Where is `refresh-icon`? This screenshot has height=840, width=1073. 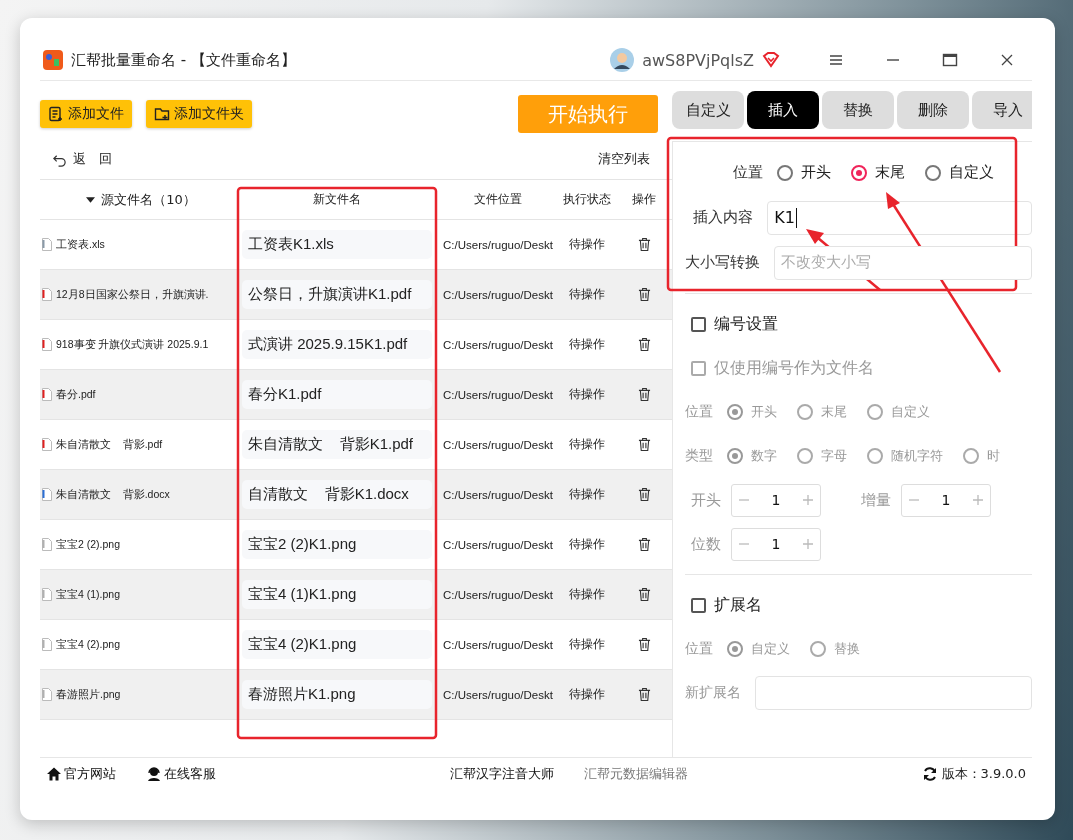
refresh-icon is located at coordinates (929, 774).